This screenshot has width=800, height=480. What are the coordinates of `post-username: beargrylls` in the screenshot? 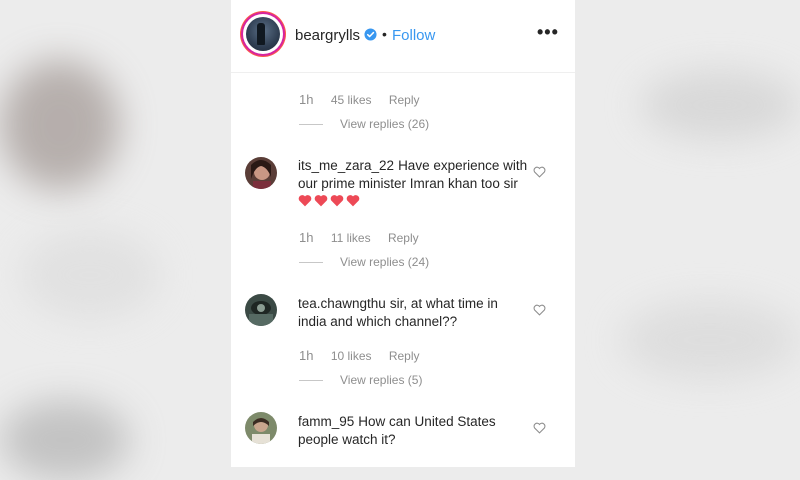 It's located at (327, 35).